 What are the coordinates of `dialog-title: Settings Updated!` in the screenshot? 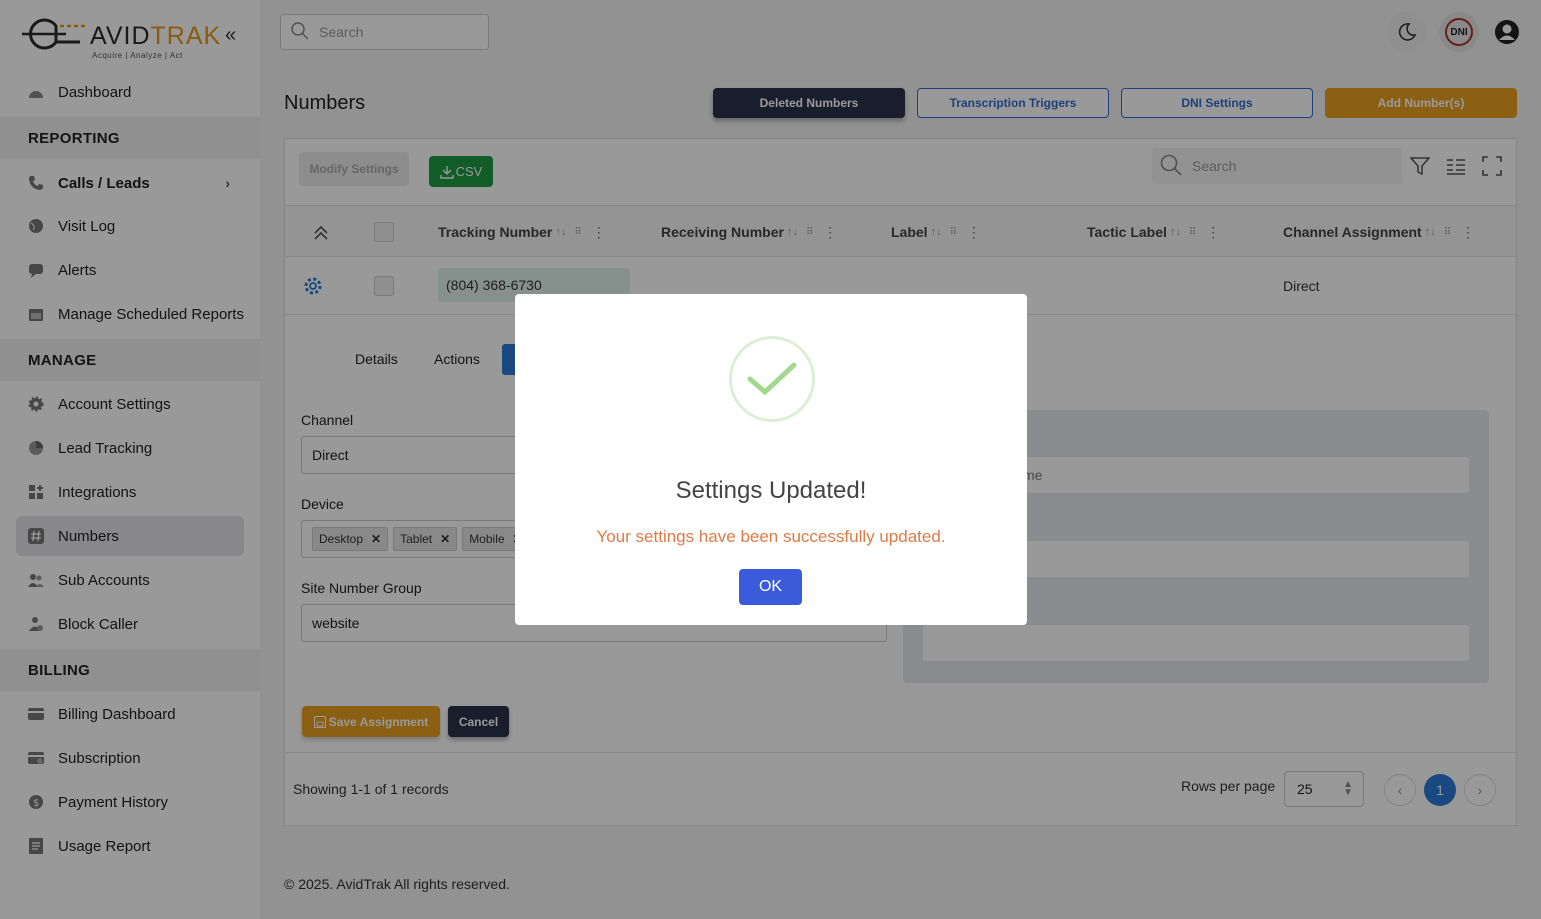 It's located at (771, 490).